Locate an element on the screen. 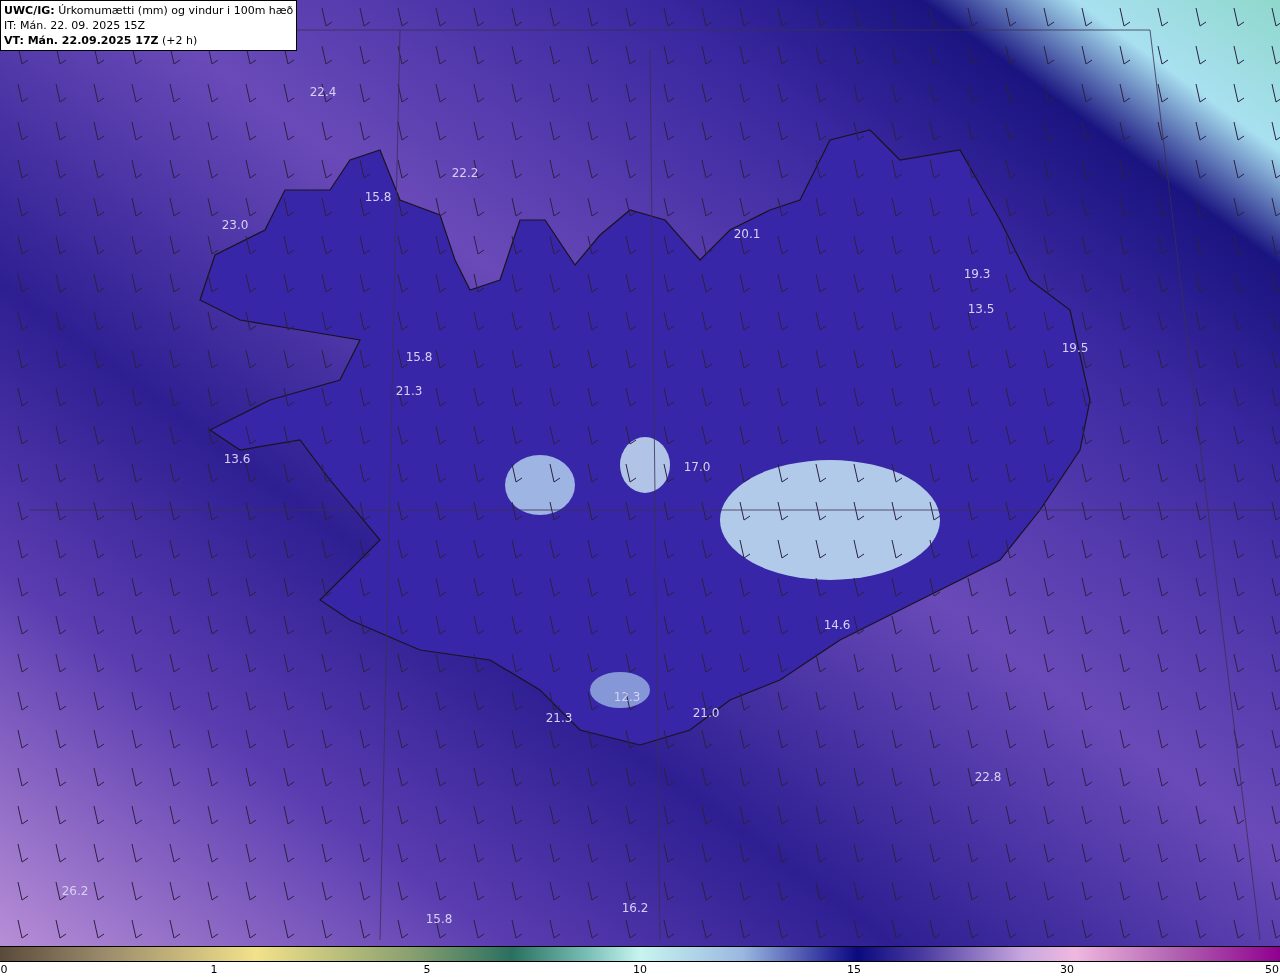 This screenshot has width=1280, height=978. map-value-label: 26.2 is located at coordinates (75, 891).